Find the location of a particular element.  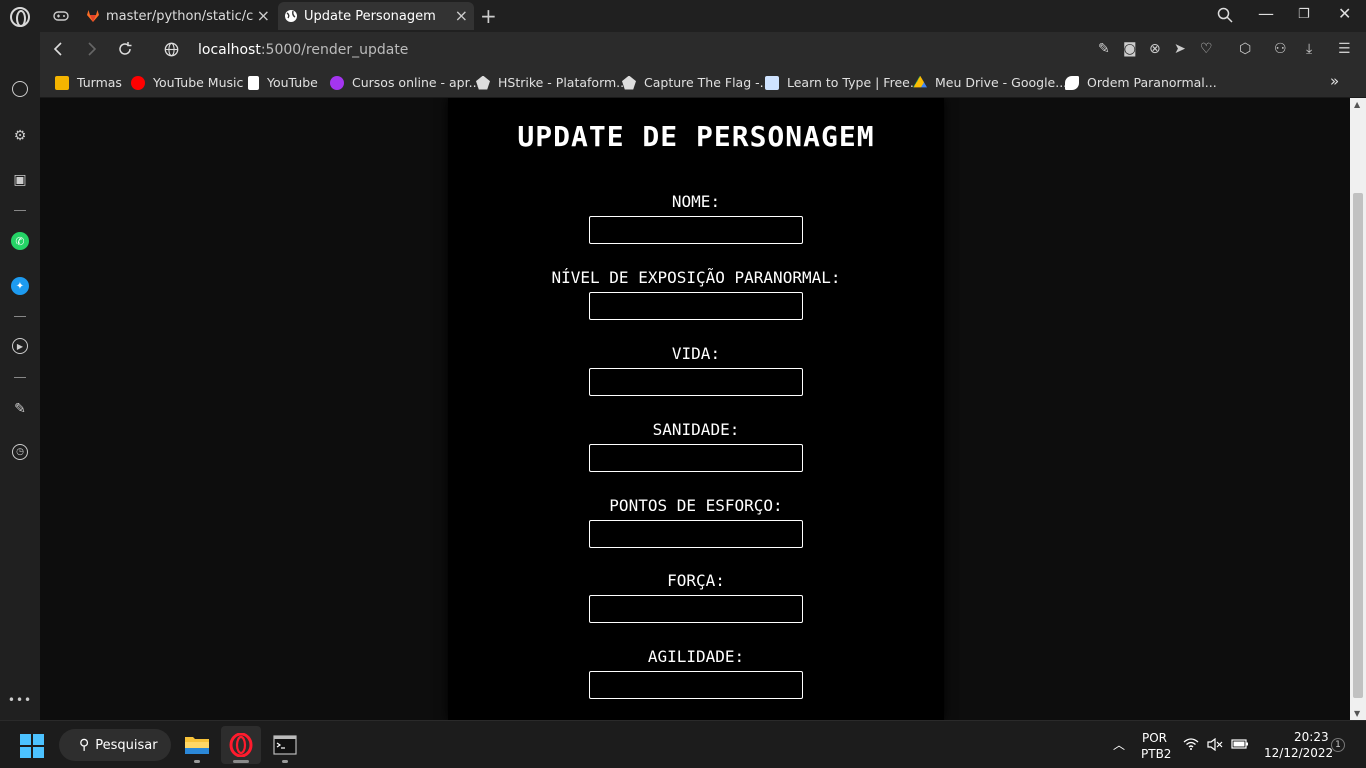

send-icon: ➤ is located at coordinates (1180, 49).